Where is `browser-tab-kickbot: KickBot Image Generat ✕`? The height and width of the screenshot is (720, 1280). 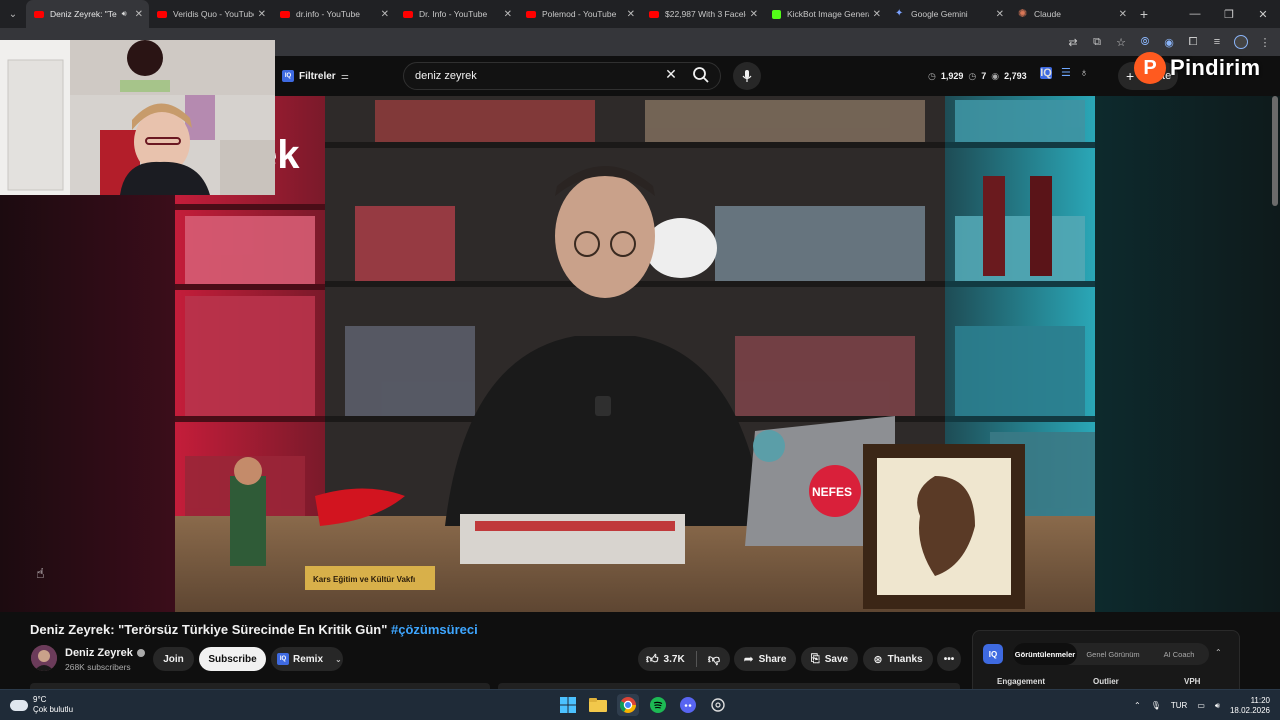 browser-tab-kickbot: KickBot Image Generat ✕ is located at coordinates (825, 14).